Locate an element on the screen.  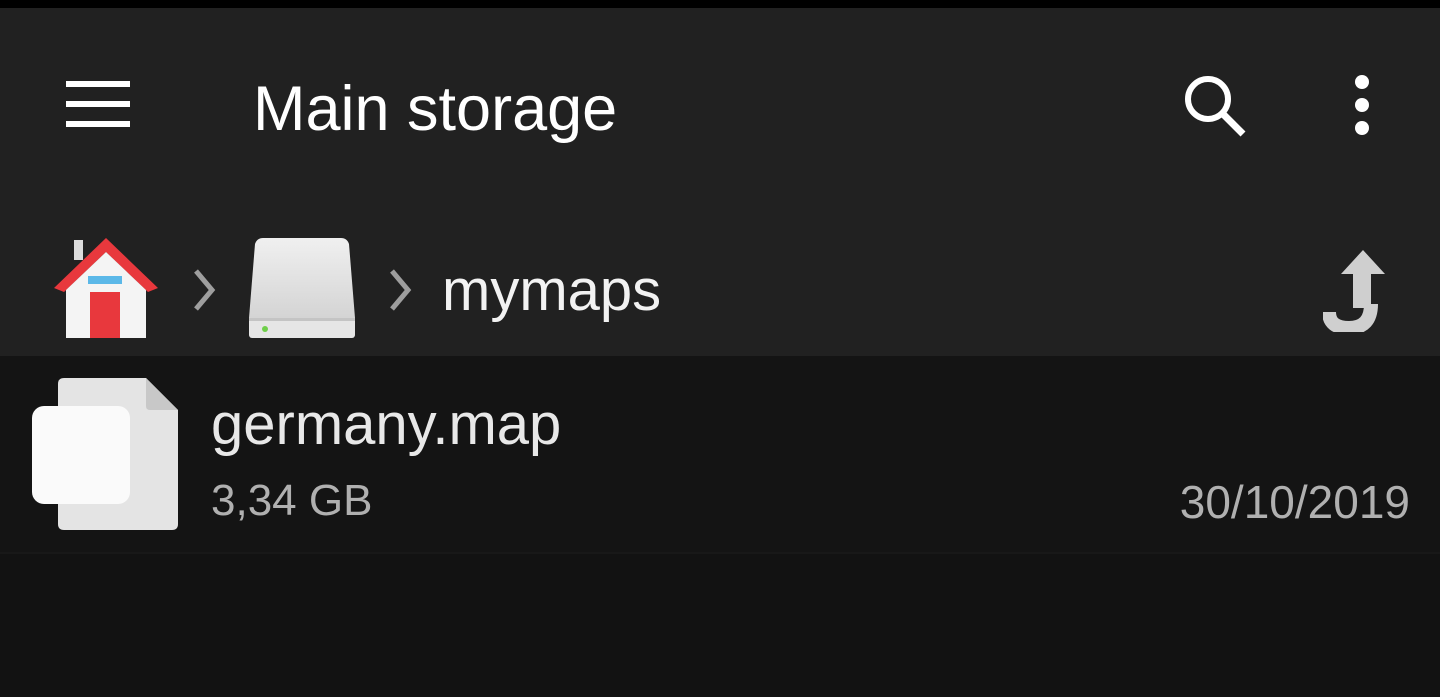
navigate-up-button is located at coordinates (1355, 290).